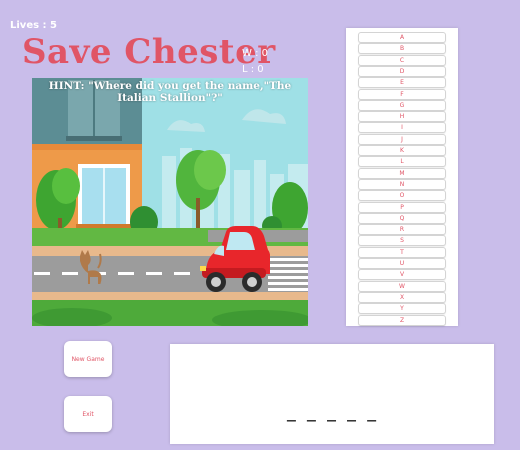 The height and width of the screenshot is (450, 520). What do you see at coordinates (402, 150) in the screenshot?
I see `letter-button-k: K` at bounding box center [402, 150].